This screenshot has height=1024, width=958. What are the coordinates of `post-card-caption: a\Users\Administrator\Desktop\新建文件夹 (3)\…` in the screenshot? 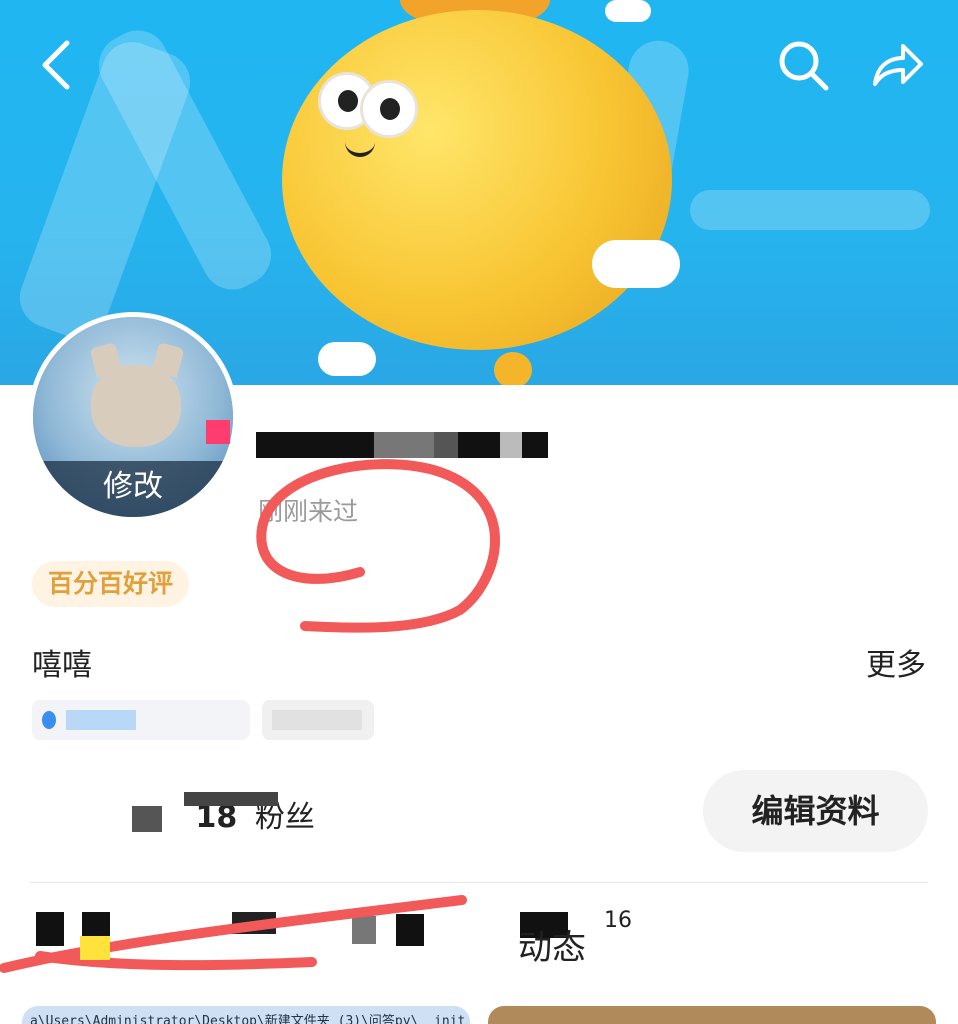 It's located at (250, 1019).